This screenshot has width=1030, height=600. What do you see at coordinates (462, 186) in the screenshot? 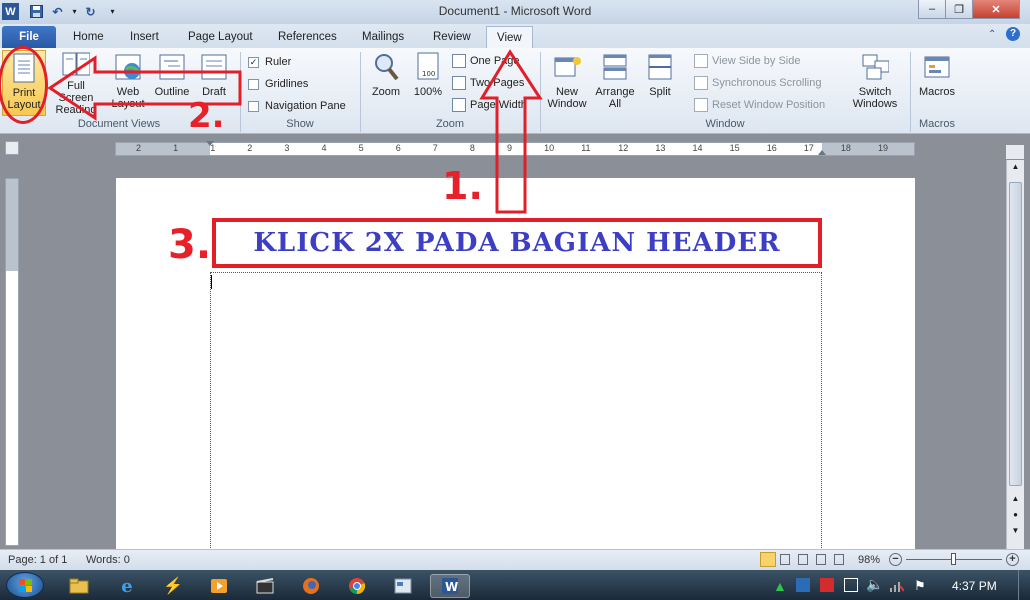
I see `step-1-label: 1.` at bounding box center [462, 186].